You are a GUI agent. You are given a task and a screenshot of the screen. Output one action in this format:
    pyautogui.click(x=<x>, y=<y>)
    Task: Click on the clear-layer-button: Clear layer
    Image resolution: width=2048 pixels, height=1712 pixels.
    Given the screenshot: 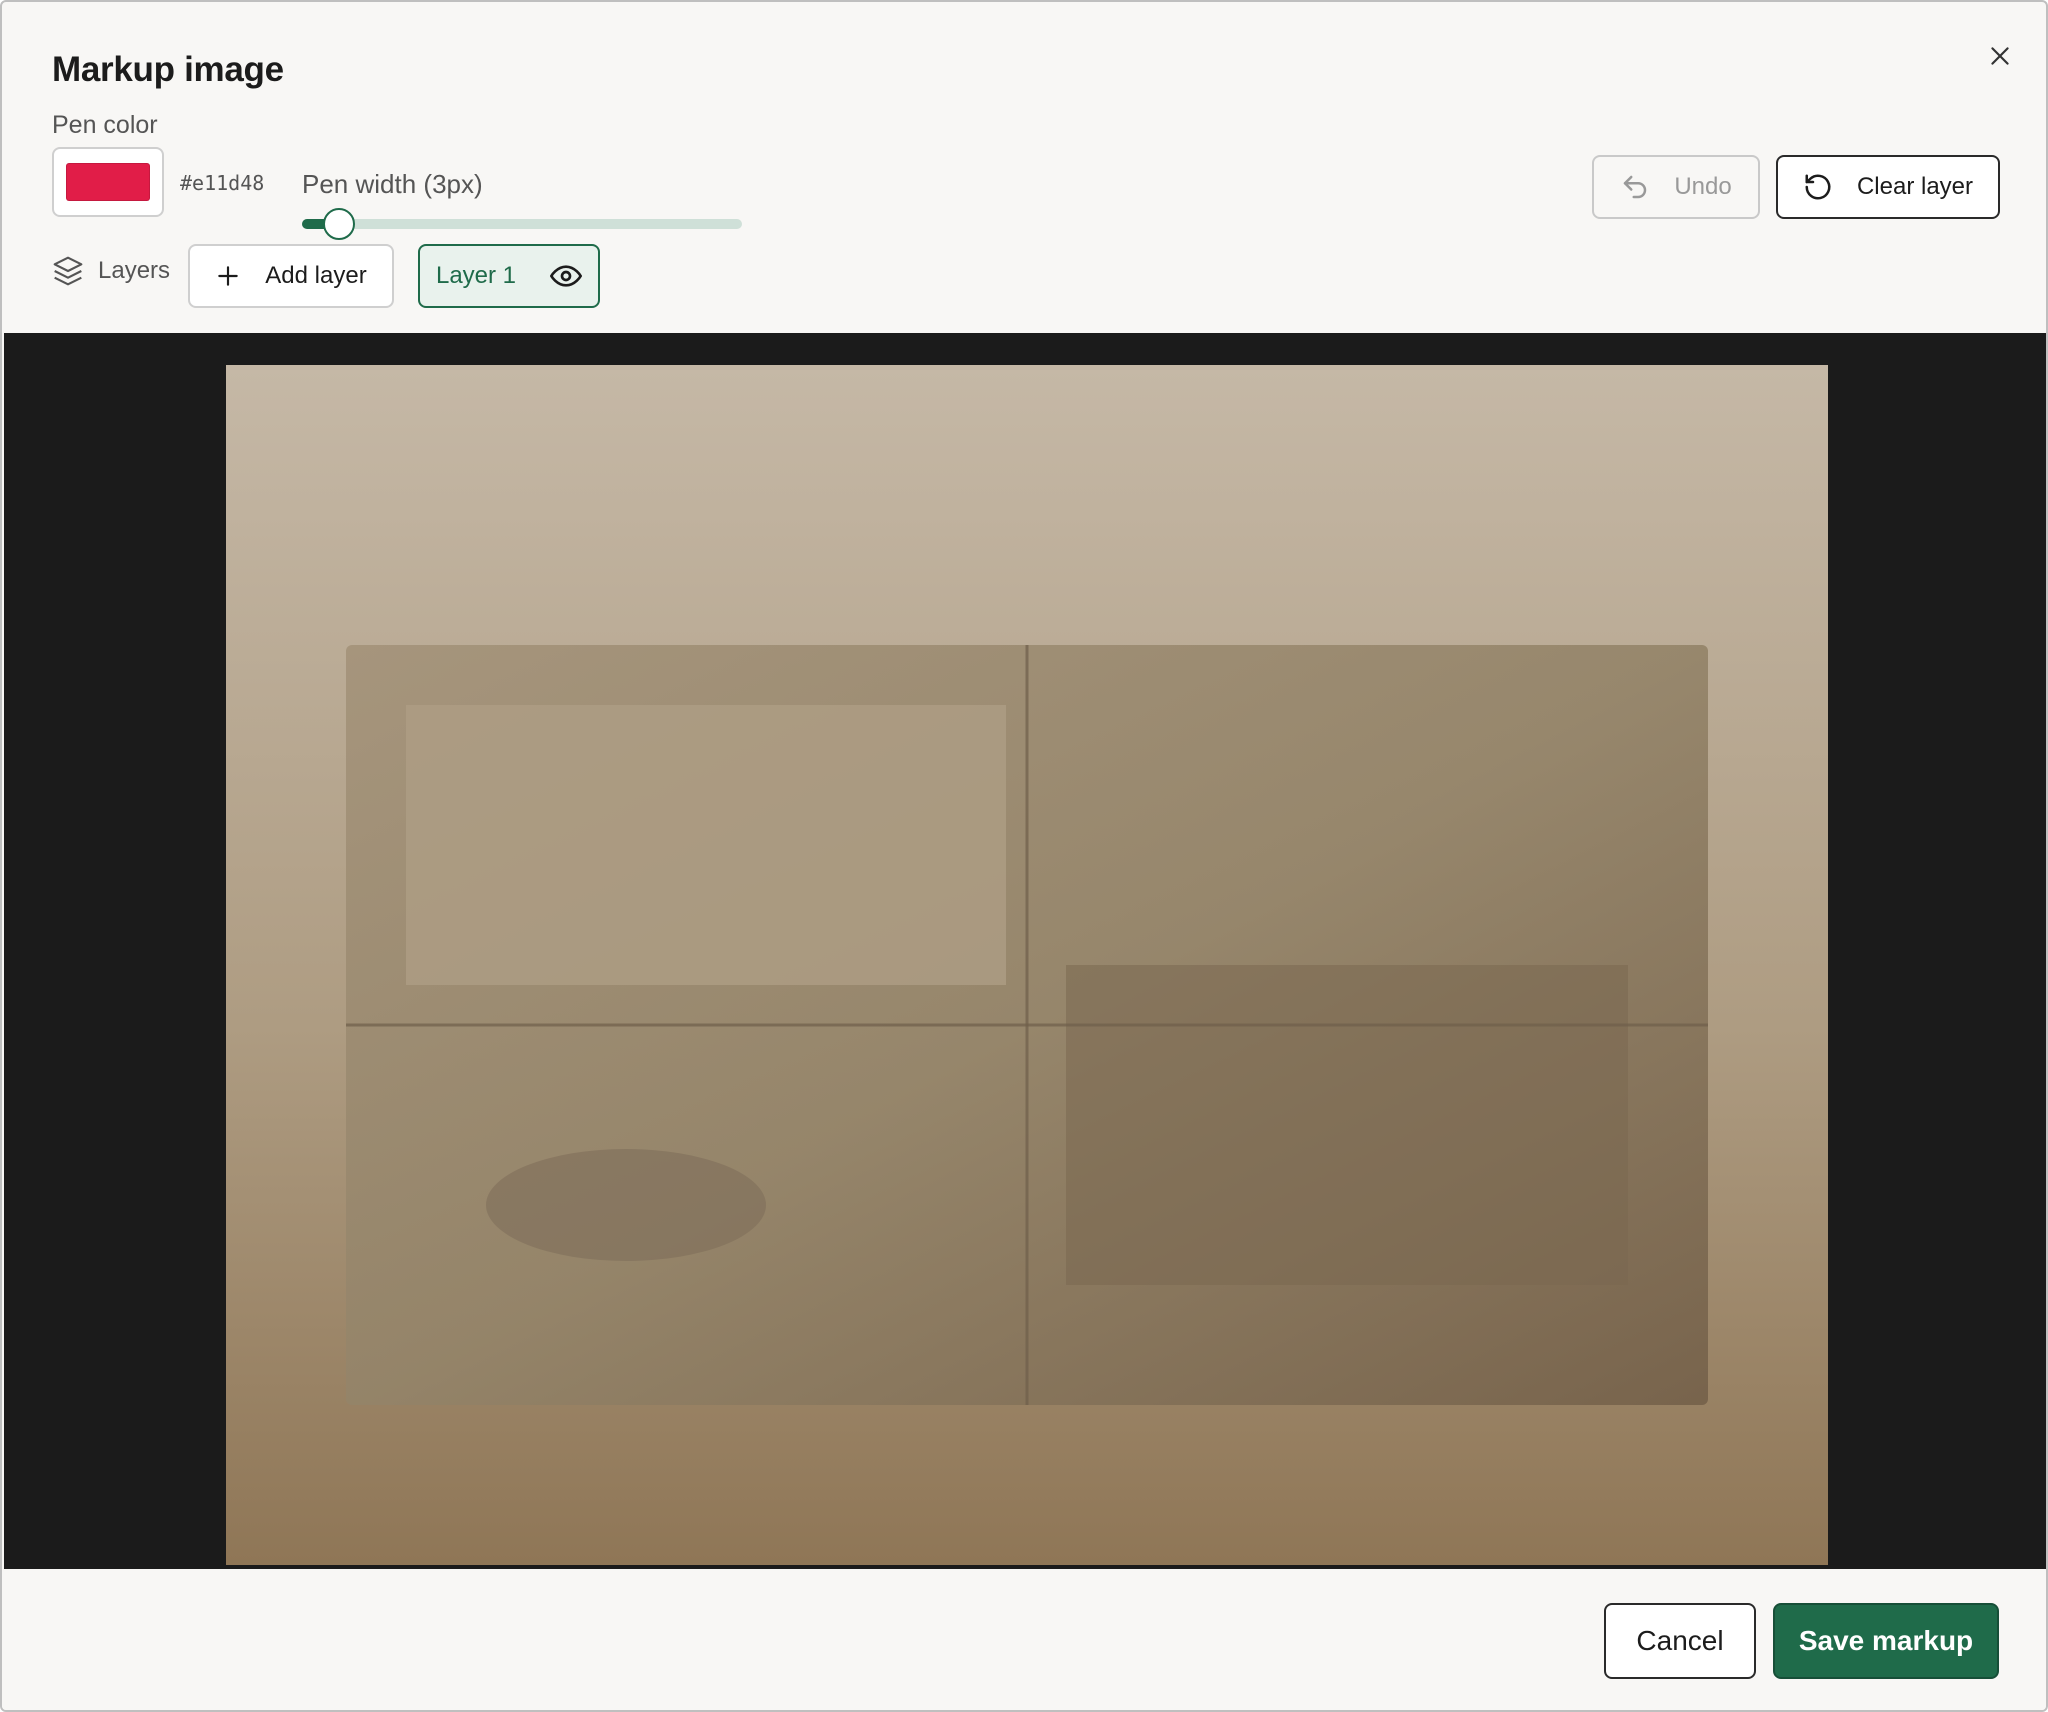 What is the action you would take?
    pyautogui.click(x=1888, y=187)
    